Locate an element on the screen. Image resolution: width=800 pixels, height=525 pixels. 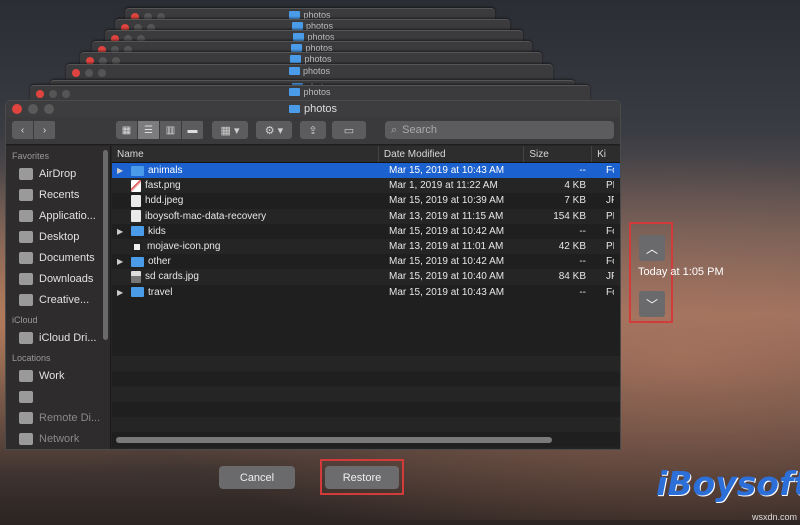
file-kind: Fo is located at coordinates (610, 262).